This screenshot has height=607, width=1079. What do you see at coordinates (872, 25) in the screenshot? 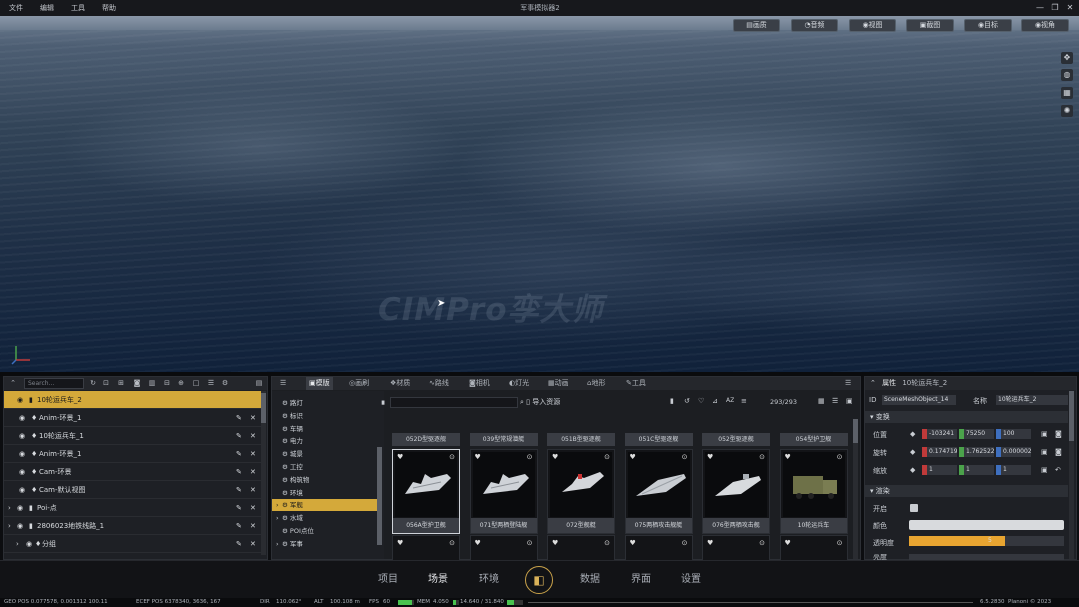
I see `view-button: ◉视图` at bounding box center [872, 25].